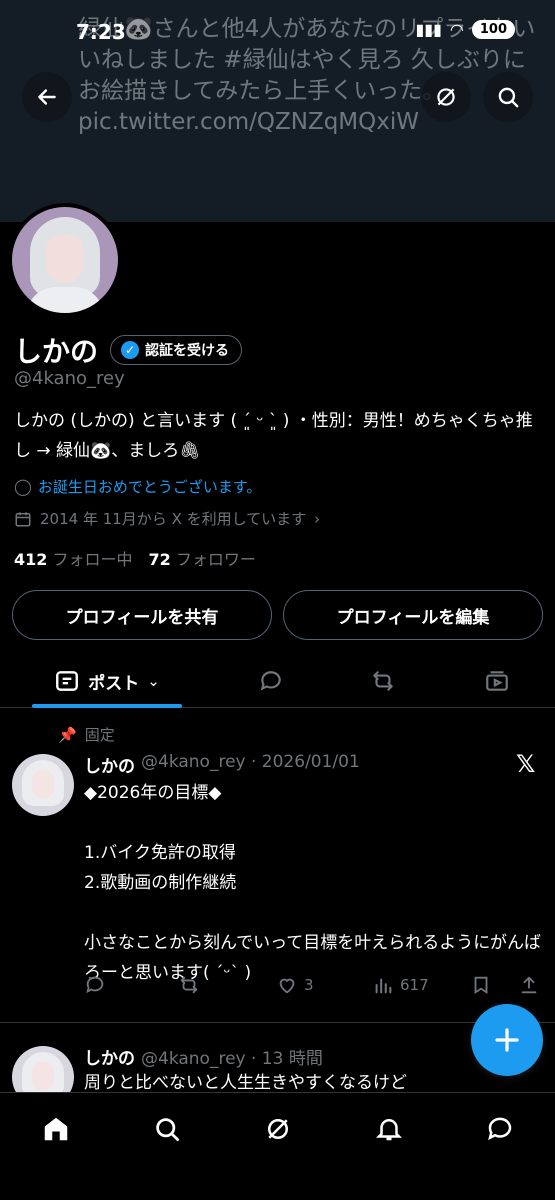 This screenshot has width=555, height=1200. I want to click on post-header: しかの @4kano_rey · 13 時間, so click(203, 1056).